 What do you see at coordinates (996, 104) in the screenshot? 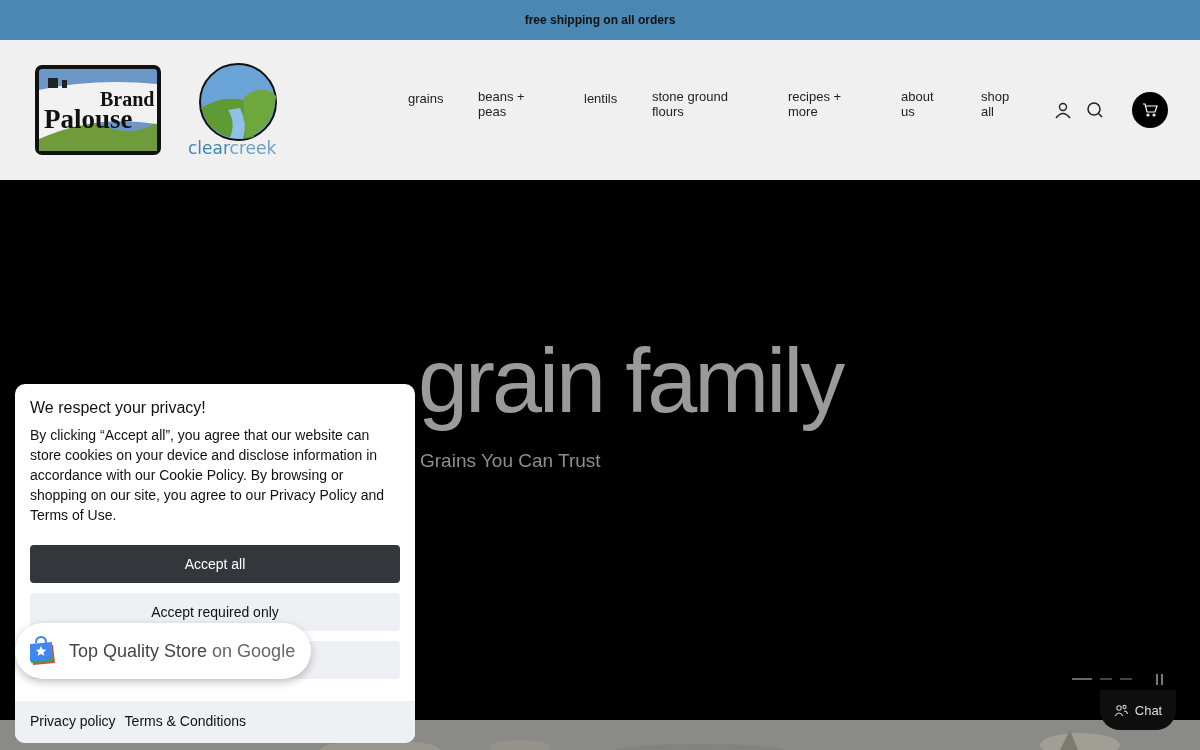
I see `nav-link: shop all` at bounding box center [996, 104].